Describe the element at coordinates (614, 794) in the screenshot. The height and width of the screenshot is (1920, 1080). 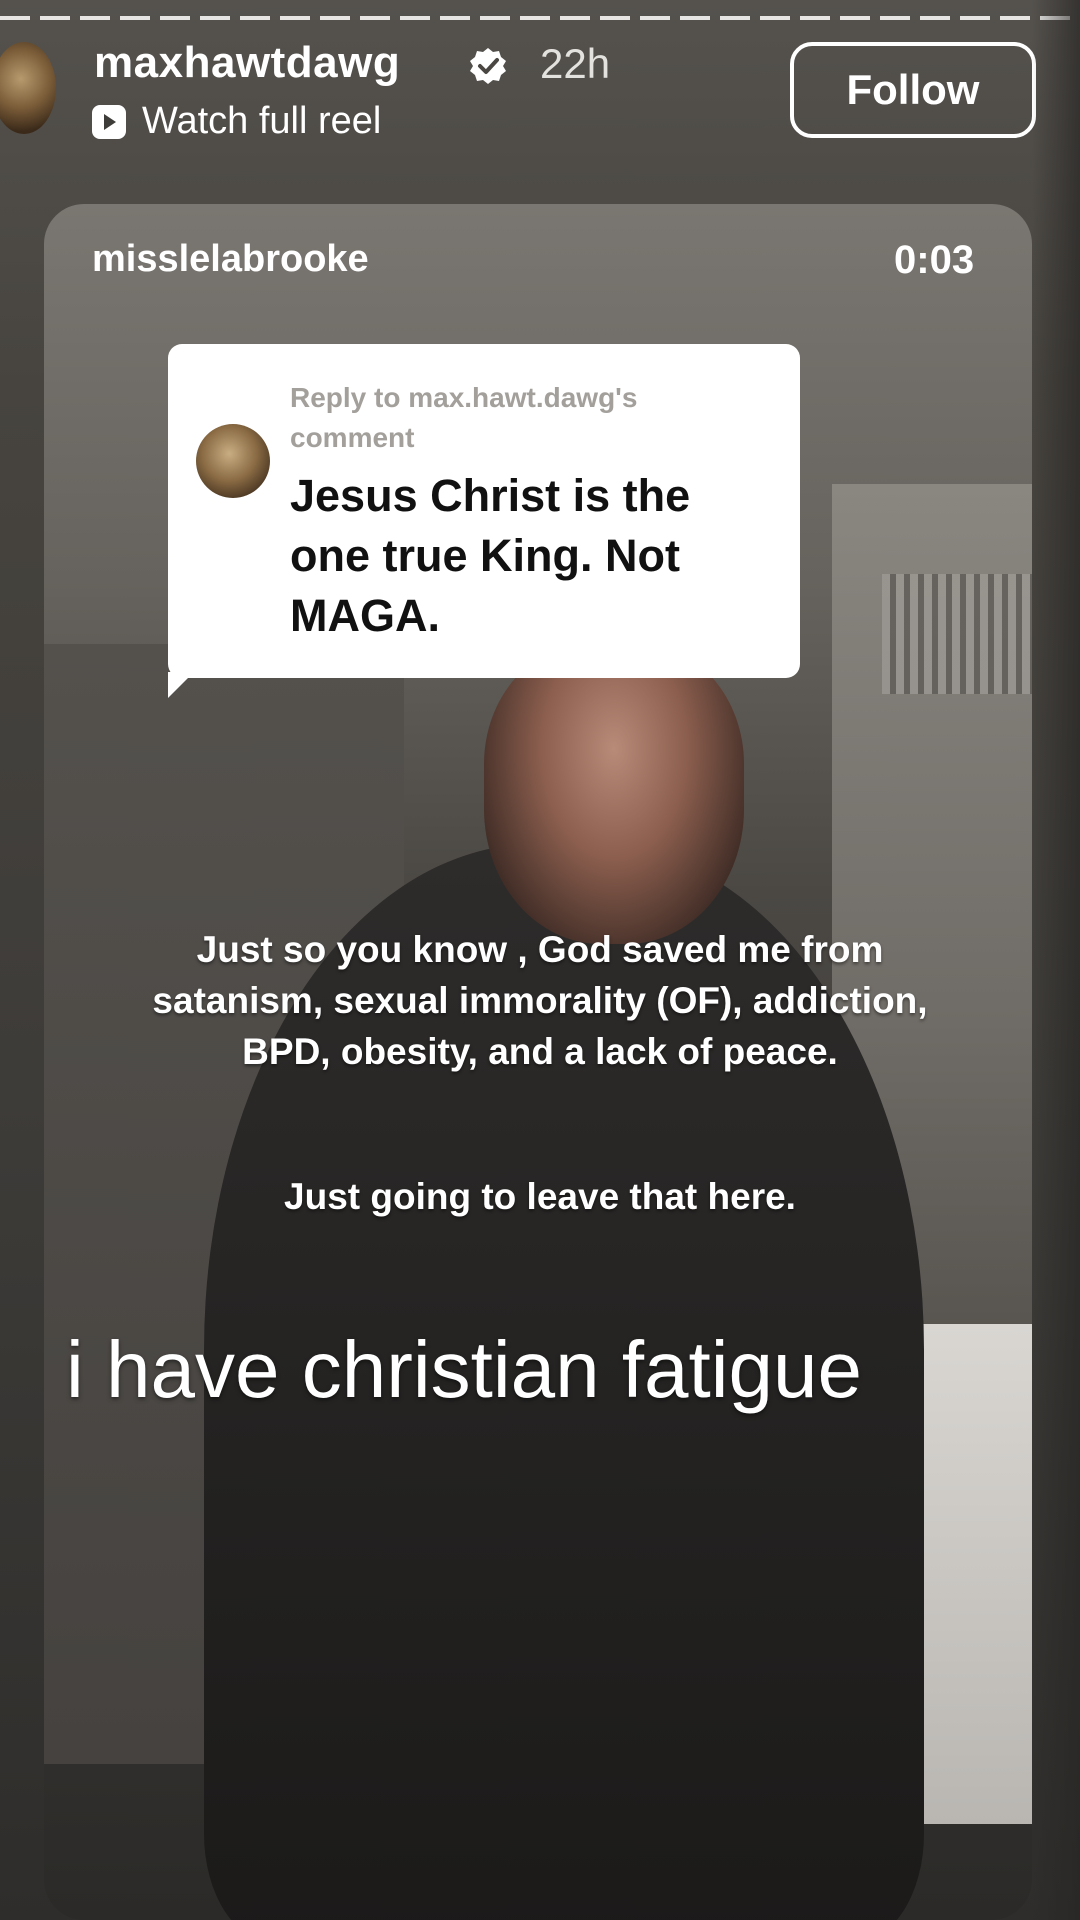
I see `person-head` at that location.